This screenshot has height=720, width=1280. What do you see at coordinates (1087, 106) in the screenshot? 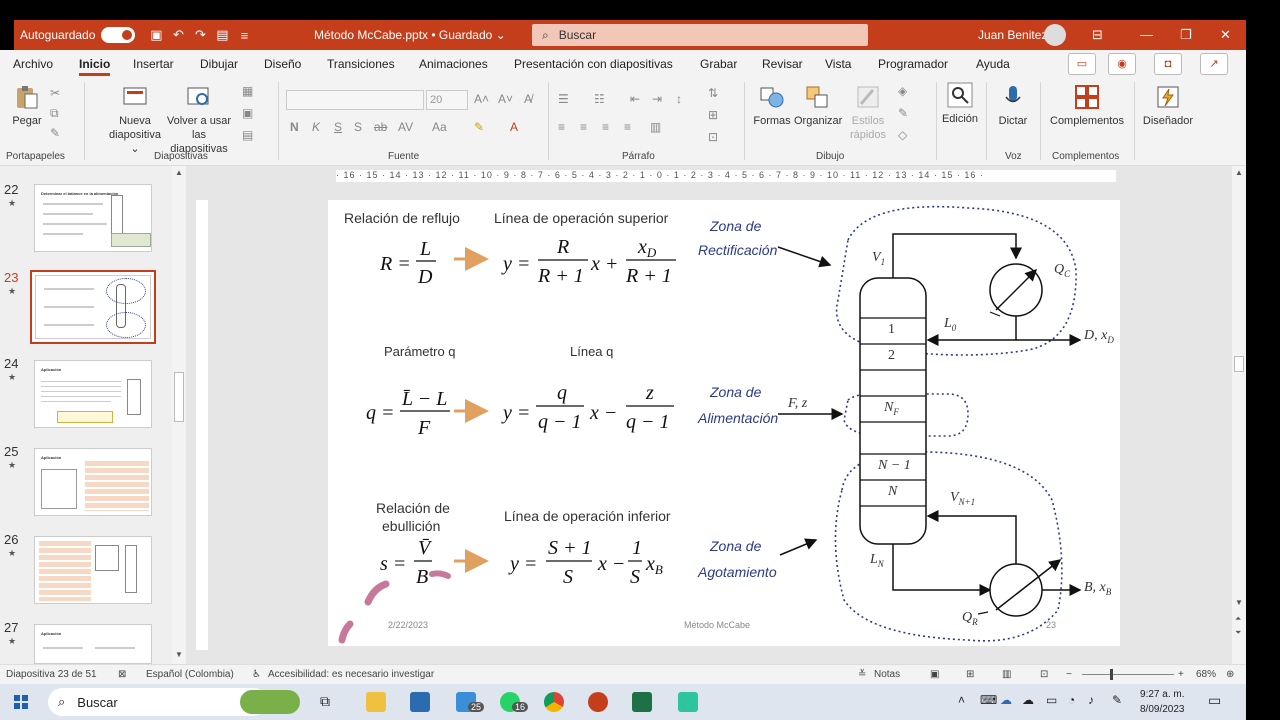
I see `addins-button: Complementos` at bounding box center [1087, 106].